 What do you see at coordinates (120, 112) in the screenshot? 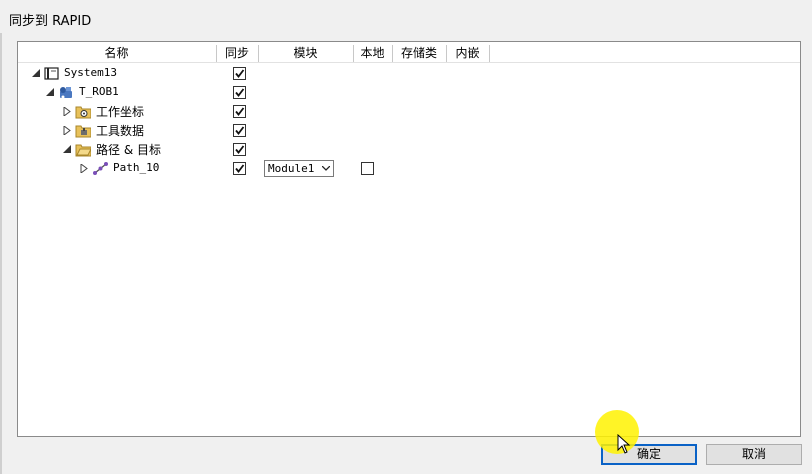
I see `tree-label: 工作坐标` at bounding box center [120, 112].